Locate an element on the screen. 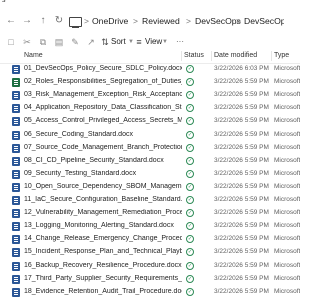  breadcrumb-item-devsecops: DevSecOps is located at coordinates (218, 21).